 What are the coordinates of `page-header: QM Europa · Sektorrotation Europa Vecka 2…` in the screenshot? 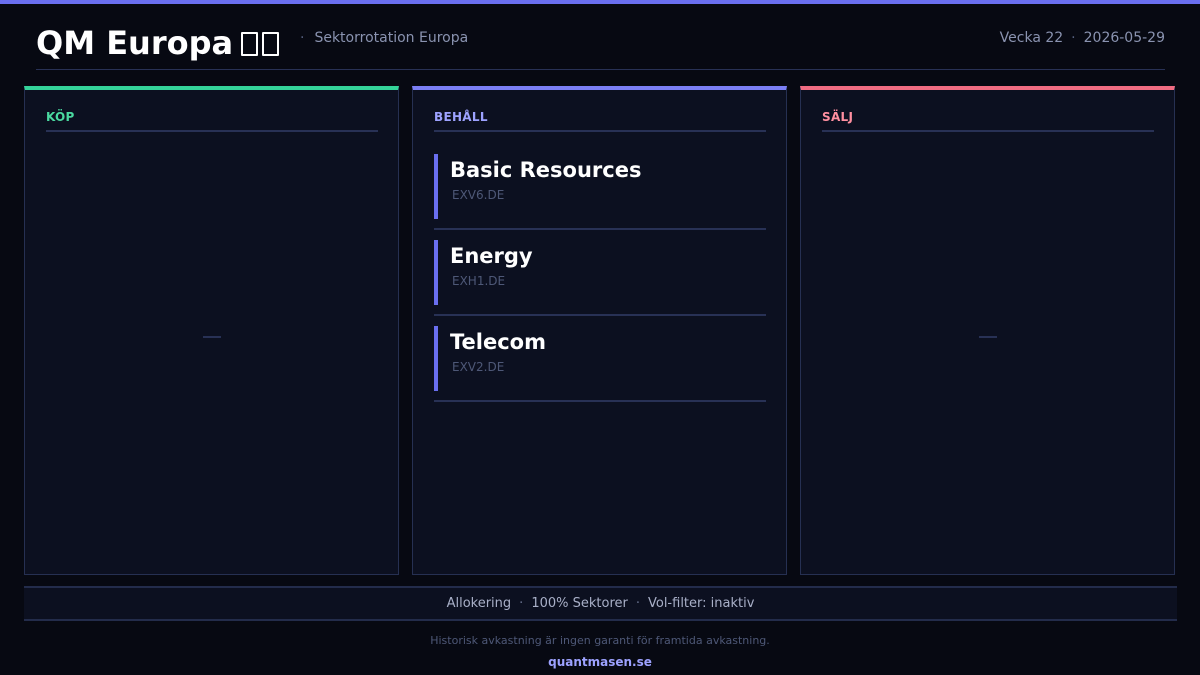 It's located at (600, 46).